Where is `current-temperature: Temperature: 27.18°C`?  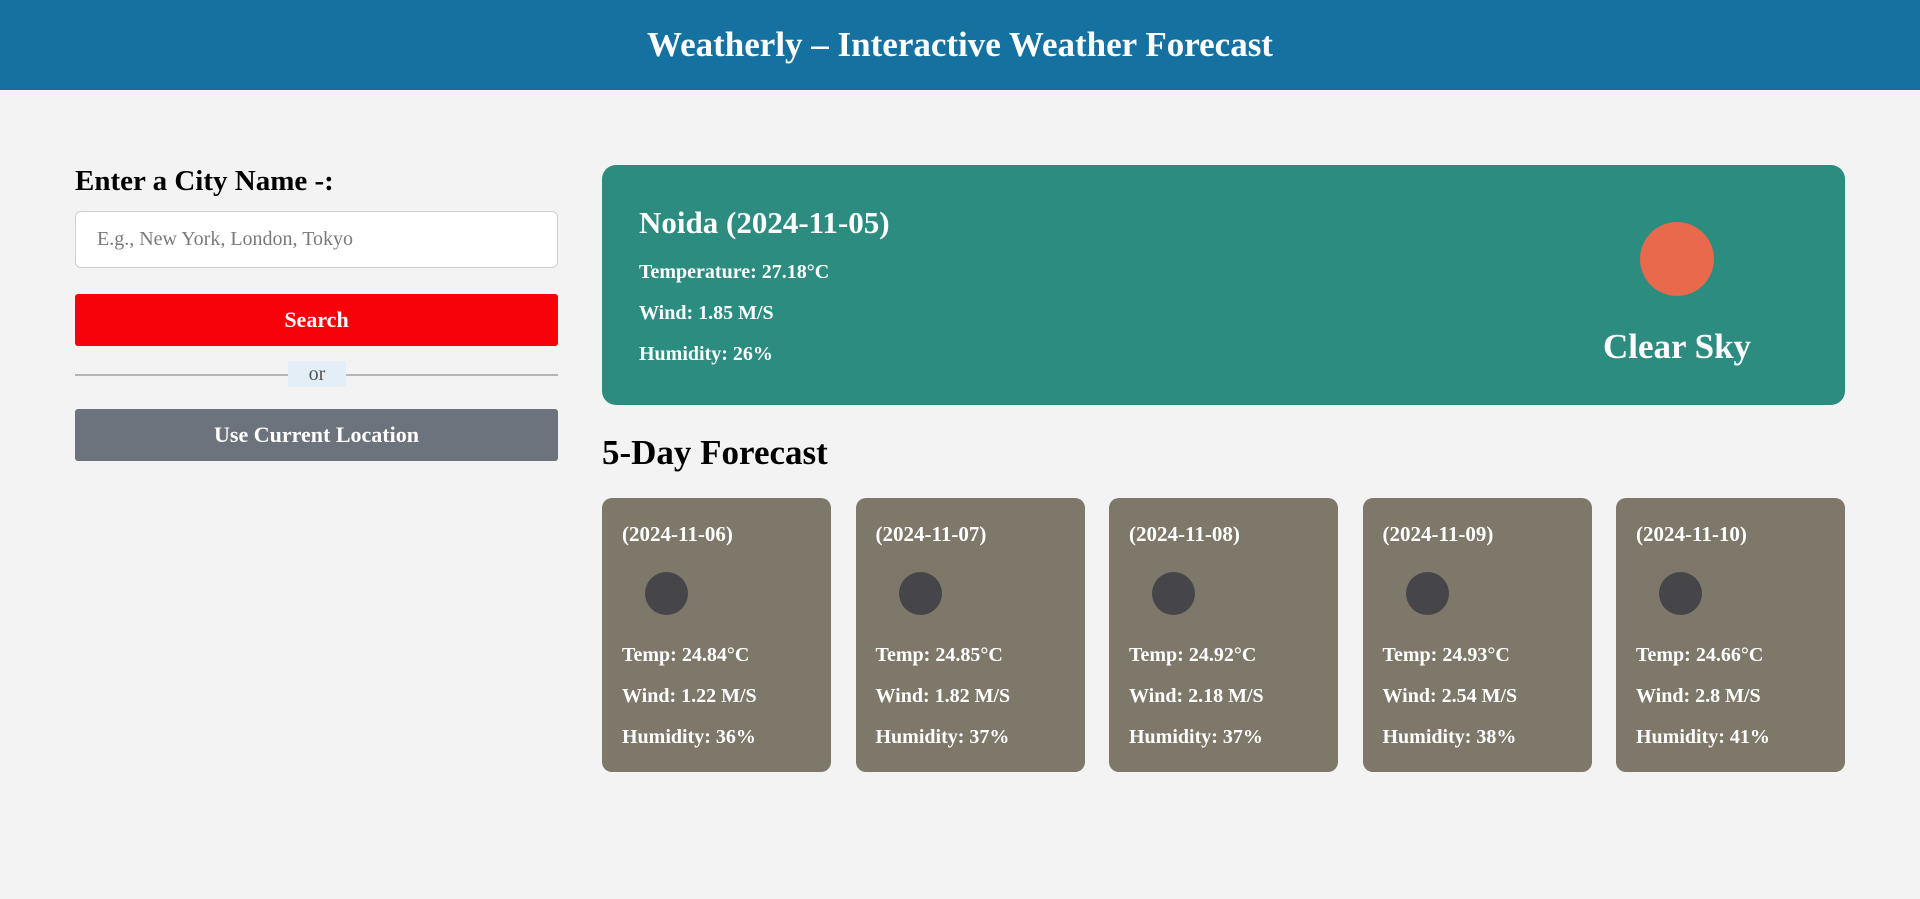 current-temperature: Temperature: 27.18°C is located at coordinates (734, 272).